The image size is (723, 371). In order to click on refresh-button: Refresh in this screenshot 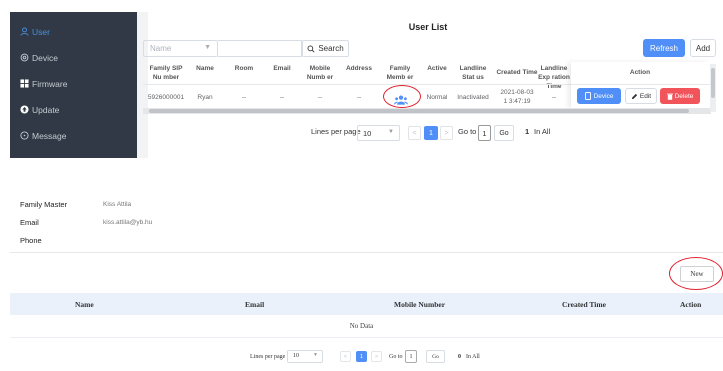, I will do `click(664, 48)`.